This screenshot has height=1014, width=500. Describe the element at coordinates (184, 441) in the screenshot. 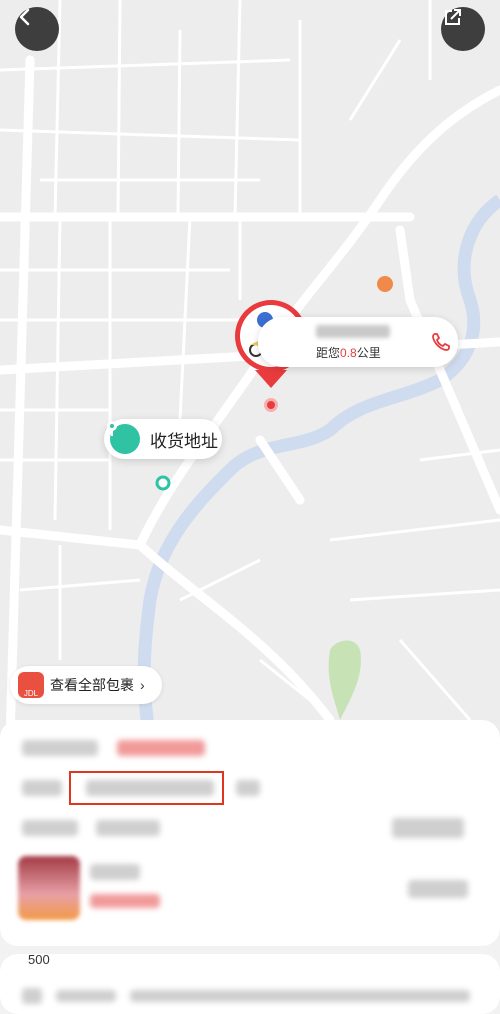

I see `address-marker-label: 收货地址` at that location.